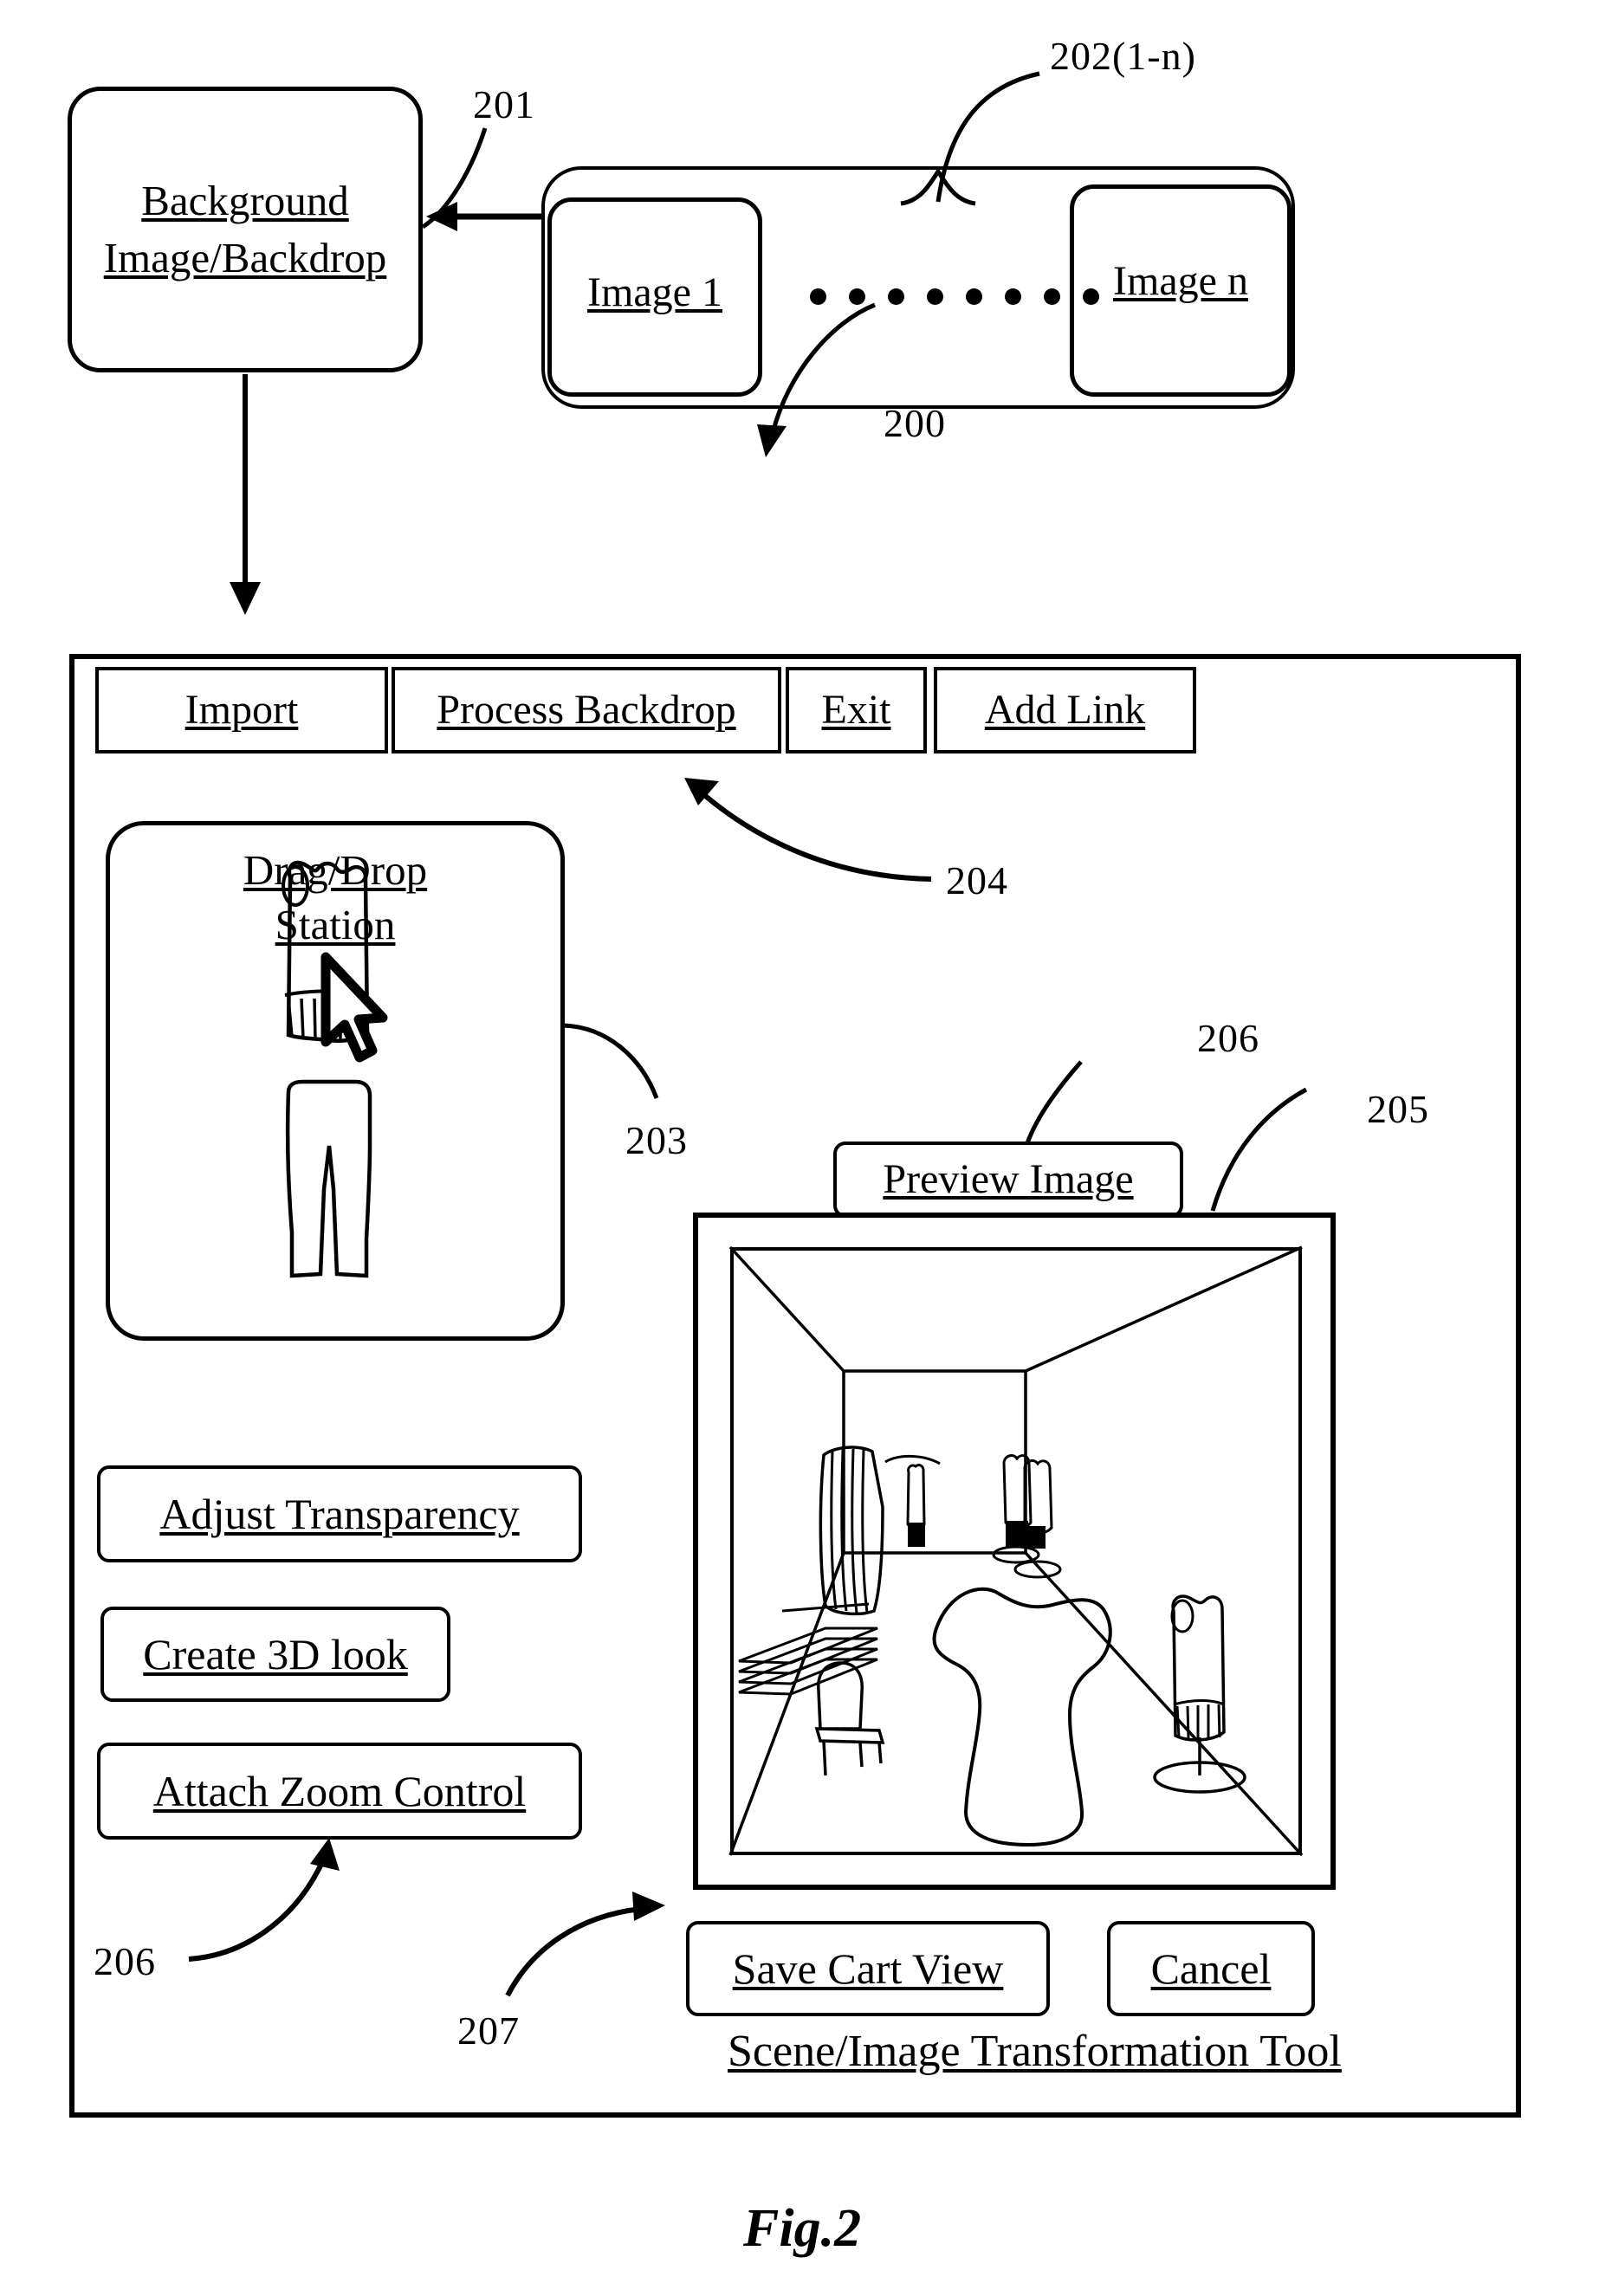  Describe the element at coordinates (335, 1081) in the screenshot. I see `drag-drop-station: Drag/Drop Station` at that location.